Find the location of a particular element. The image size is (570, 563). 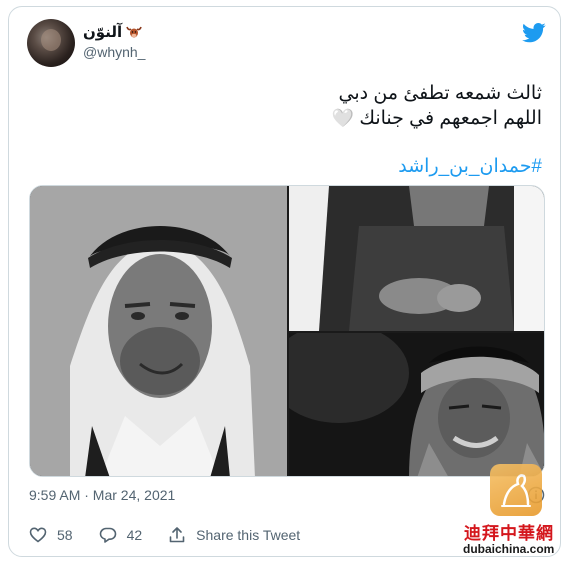

avatar is located at coordinates (51, 43).